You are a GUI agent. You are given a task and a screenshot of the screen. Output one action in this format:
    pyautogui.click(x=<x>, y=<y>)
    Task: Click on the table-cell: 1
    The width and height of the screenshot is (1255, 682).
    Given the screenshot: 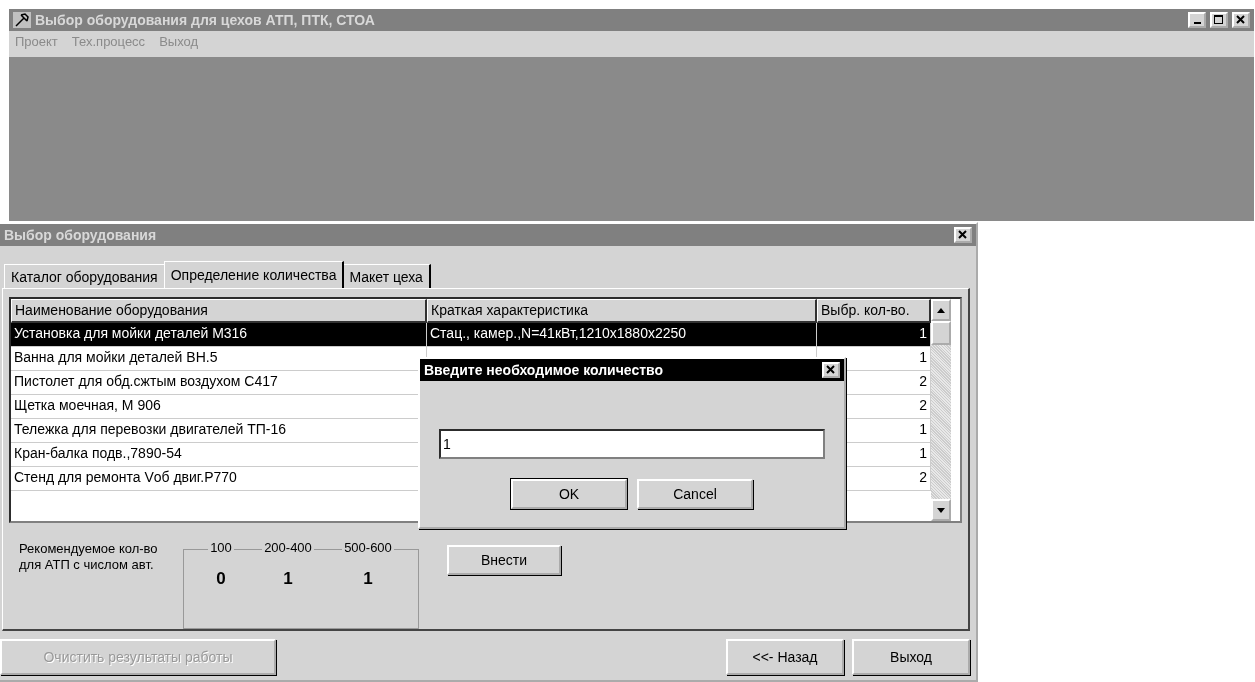 What is the action you would take?
    pyautogui.click(x=874, y=335)
    